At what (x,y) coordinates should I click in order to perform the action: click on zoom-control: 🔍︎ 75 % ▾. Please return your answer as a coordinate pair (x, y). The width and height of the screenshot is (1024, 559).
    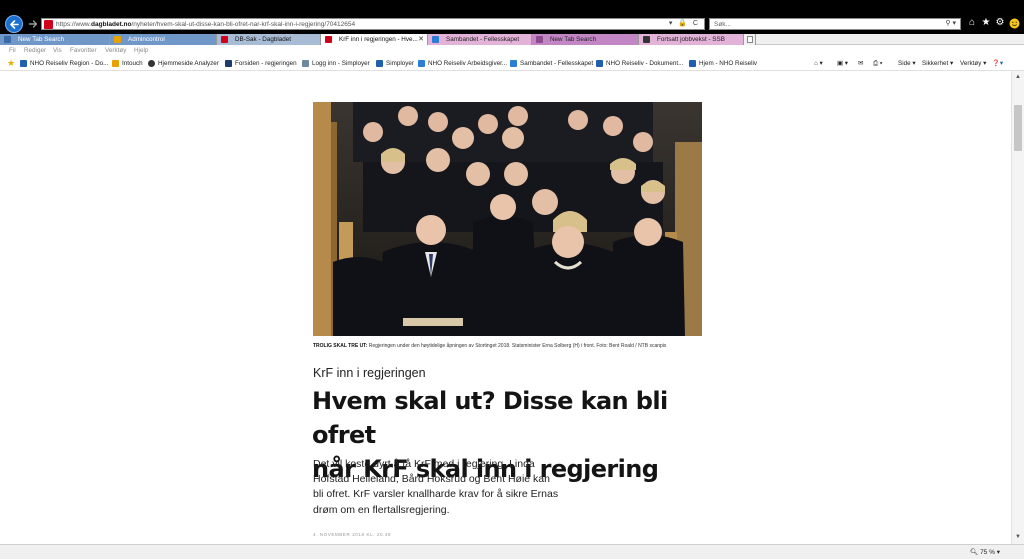
    Looking at the image, I should click on (985, 552).